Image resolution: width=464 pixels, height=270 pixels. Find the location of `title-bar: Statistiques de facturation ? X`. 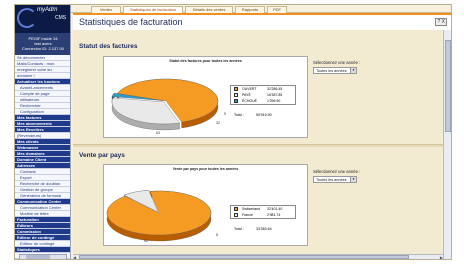

title-bar: Statistiques de facturation ? X is located at coordinates (262, 21).